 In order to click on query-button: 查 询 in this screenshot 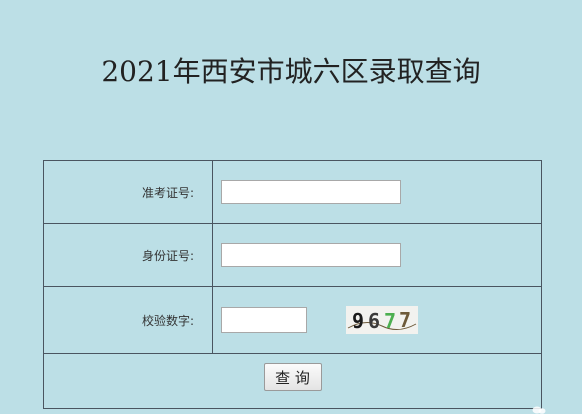, I will do `click(292, 377)`.